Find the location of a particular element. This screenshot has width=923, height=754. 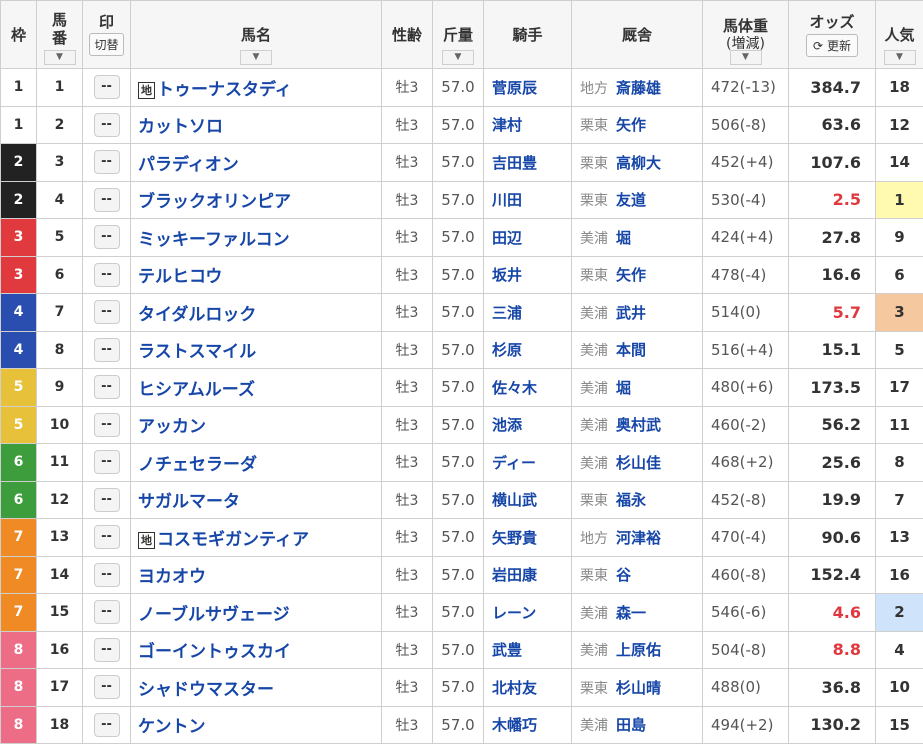

sort-umaban-icon: ▼ is located at coordinates (59, 57).